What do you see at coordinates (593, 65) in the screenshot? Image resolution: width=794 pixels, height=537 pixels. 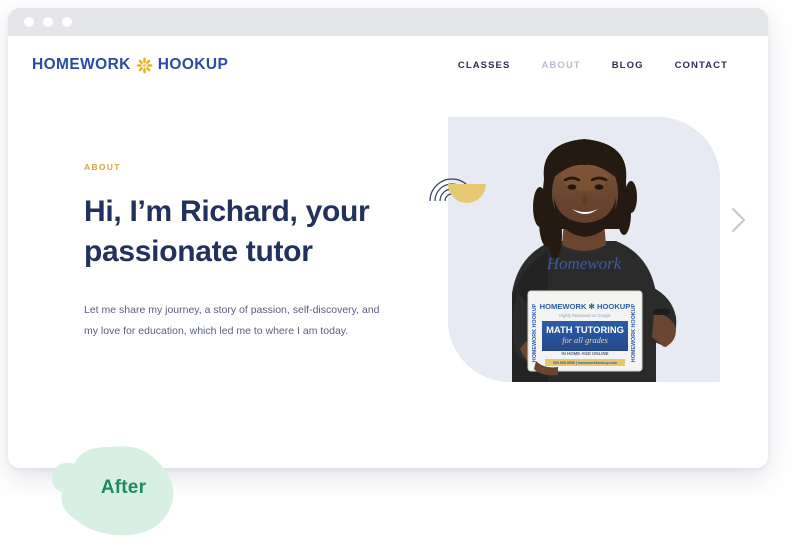 I see `main-nav: CLASSES ABOUT BLOG CONTACT` at bounding box center [593, 65].